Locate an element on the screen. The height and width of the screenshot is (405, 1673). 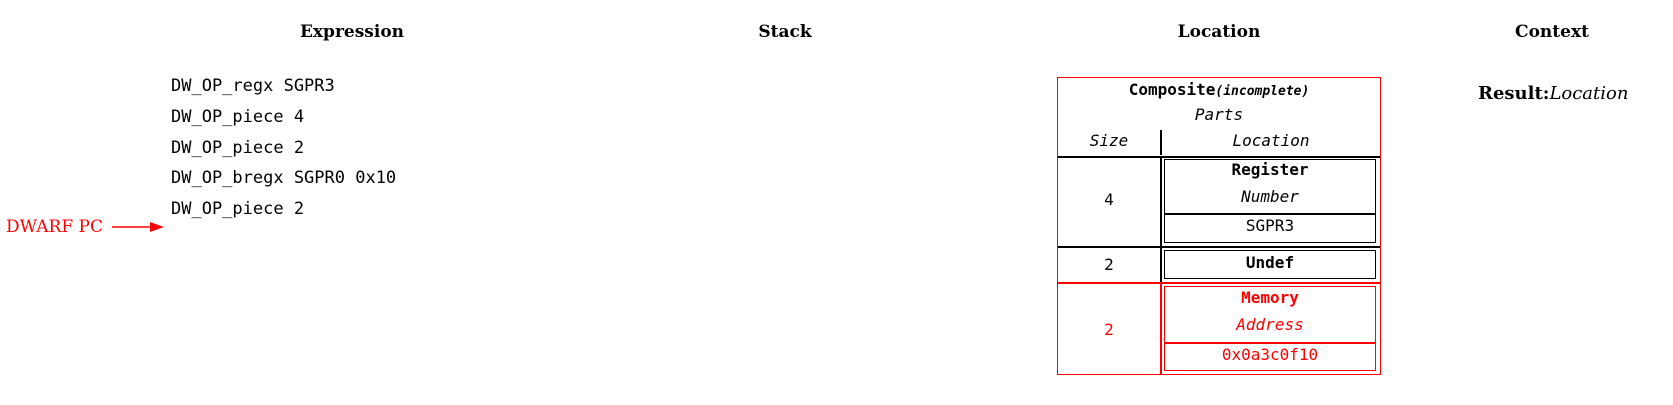
header-expression: Expression is located at coordinates (352, 32).